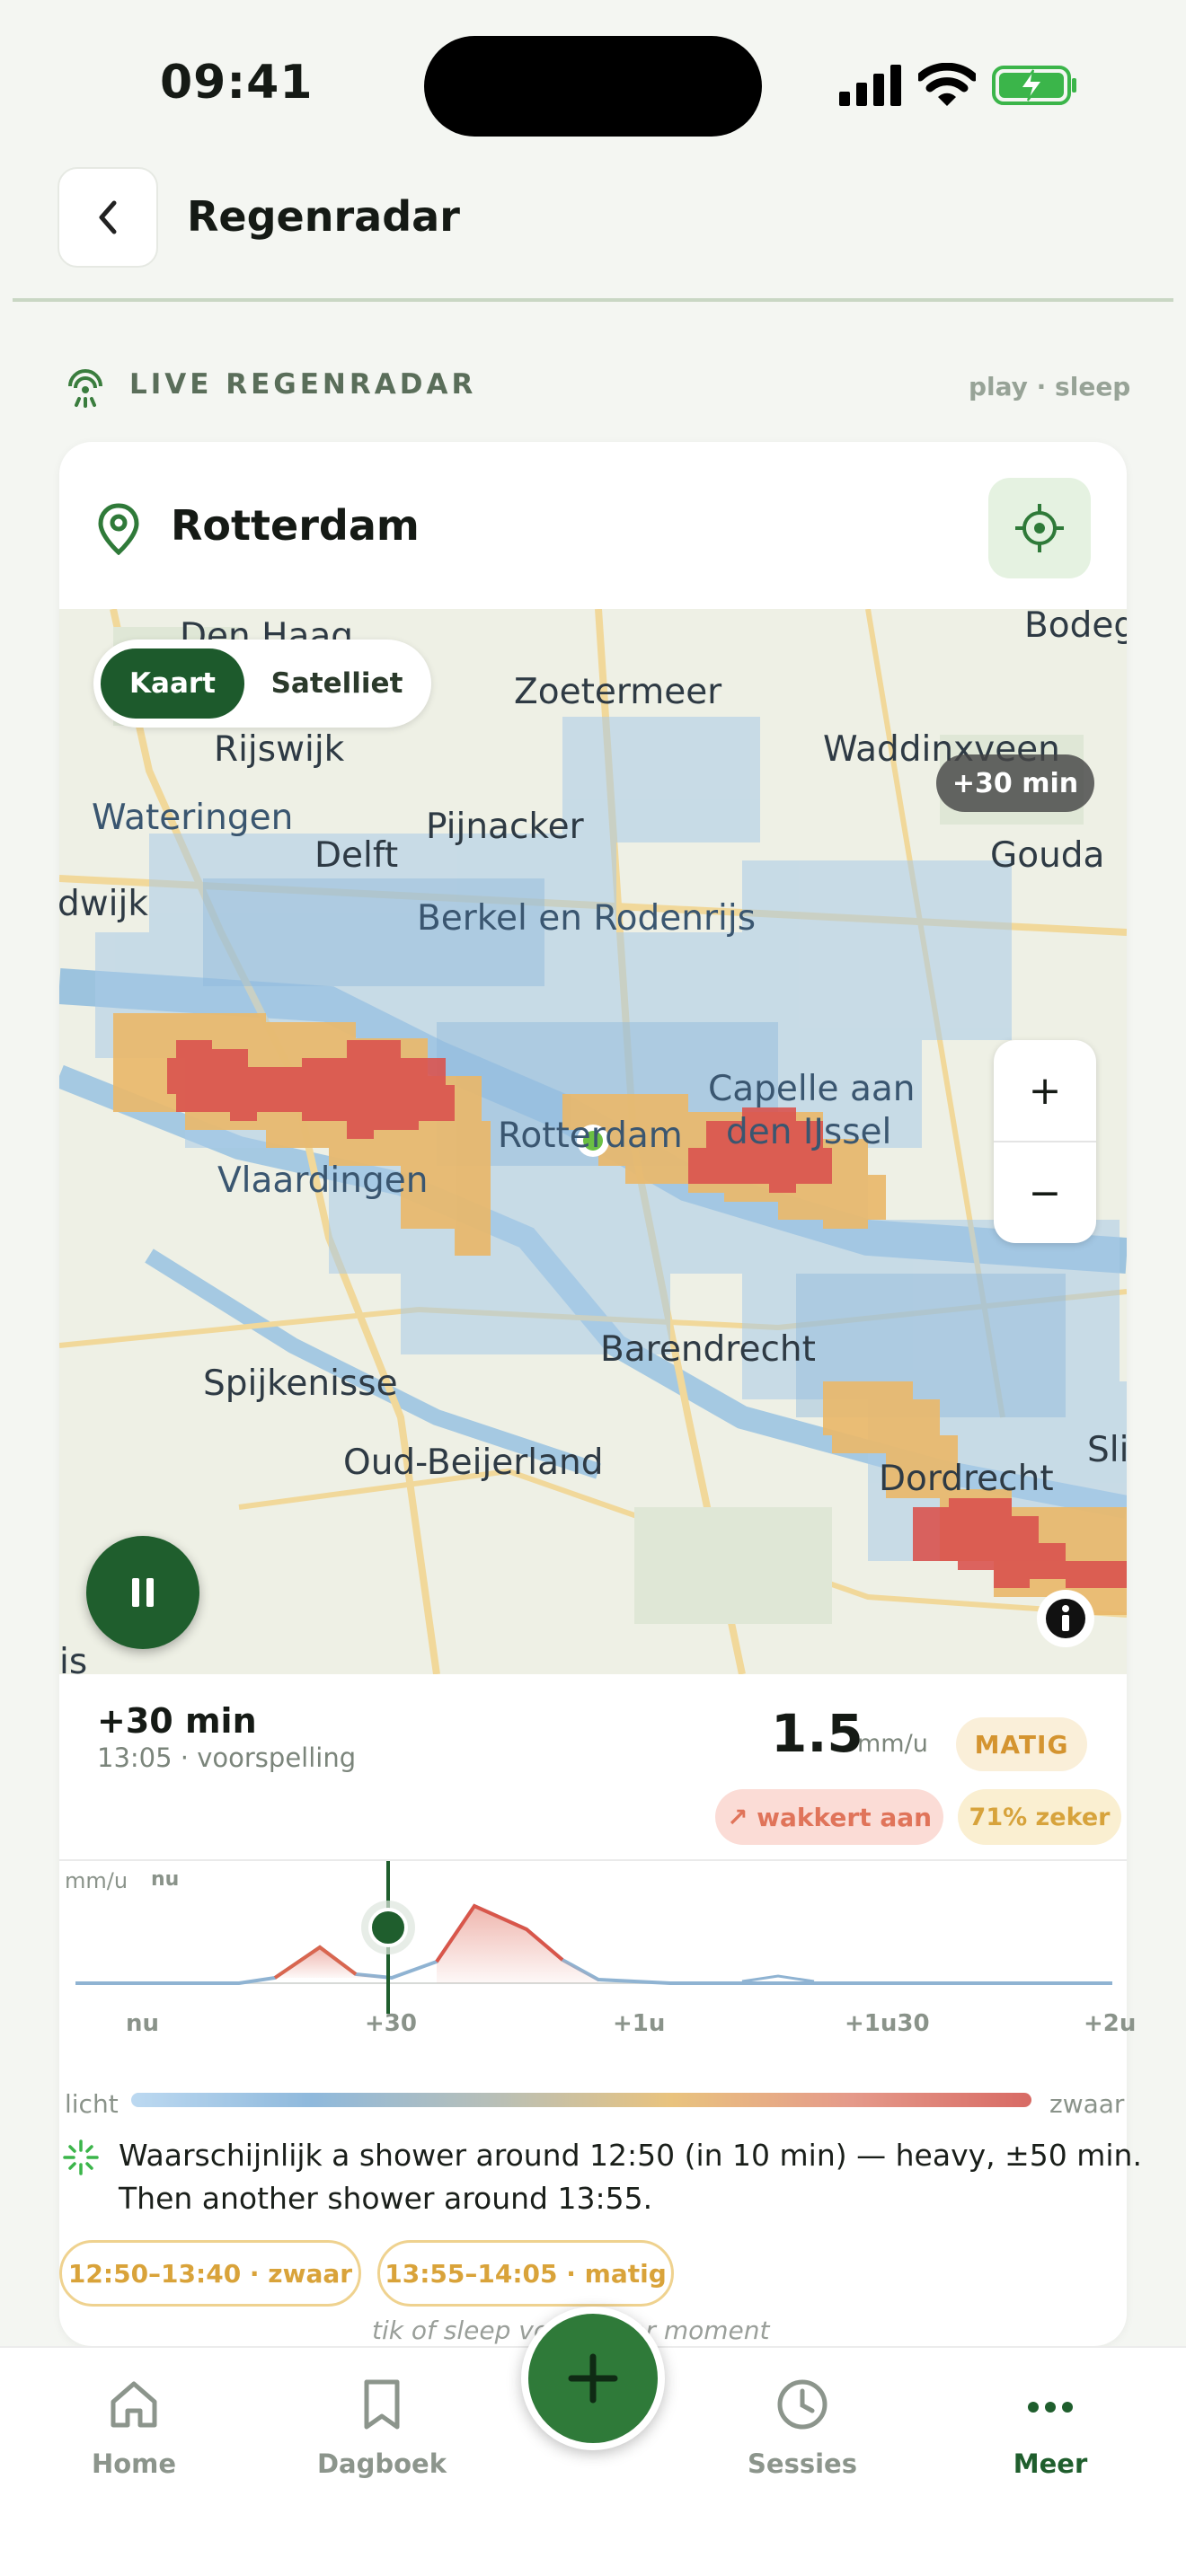  Describe the element at coordinates (812, 1089) in the screenshot. I see `map-label: Capelle aan` at that location.